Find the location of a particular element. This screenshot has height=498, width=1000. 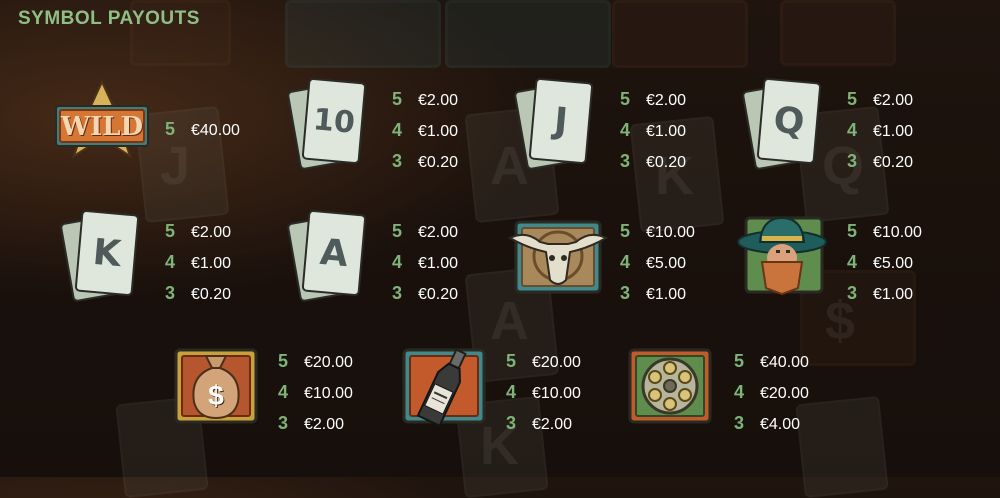

wild-badge-text: WILD is located at coordinates (102, 127).